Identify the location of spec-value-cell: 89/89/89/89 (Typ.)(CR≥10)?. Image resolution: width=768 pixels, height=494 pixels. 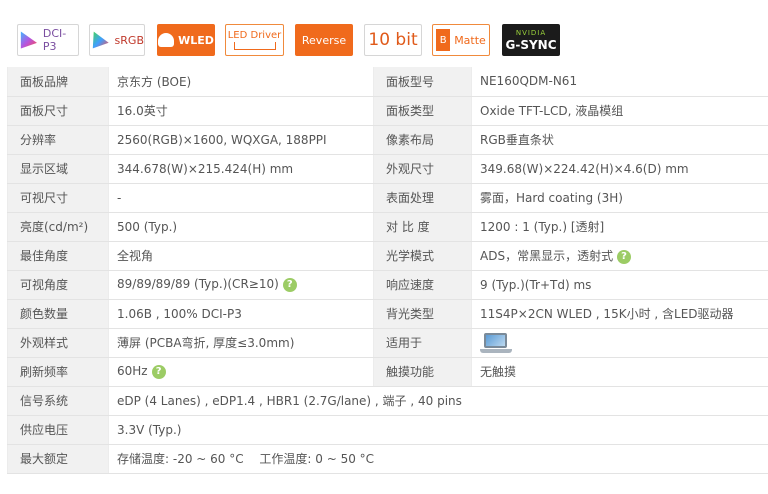
(241, 285).